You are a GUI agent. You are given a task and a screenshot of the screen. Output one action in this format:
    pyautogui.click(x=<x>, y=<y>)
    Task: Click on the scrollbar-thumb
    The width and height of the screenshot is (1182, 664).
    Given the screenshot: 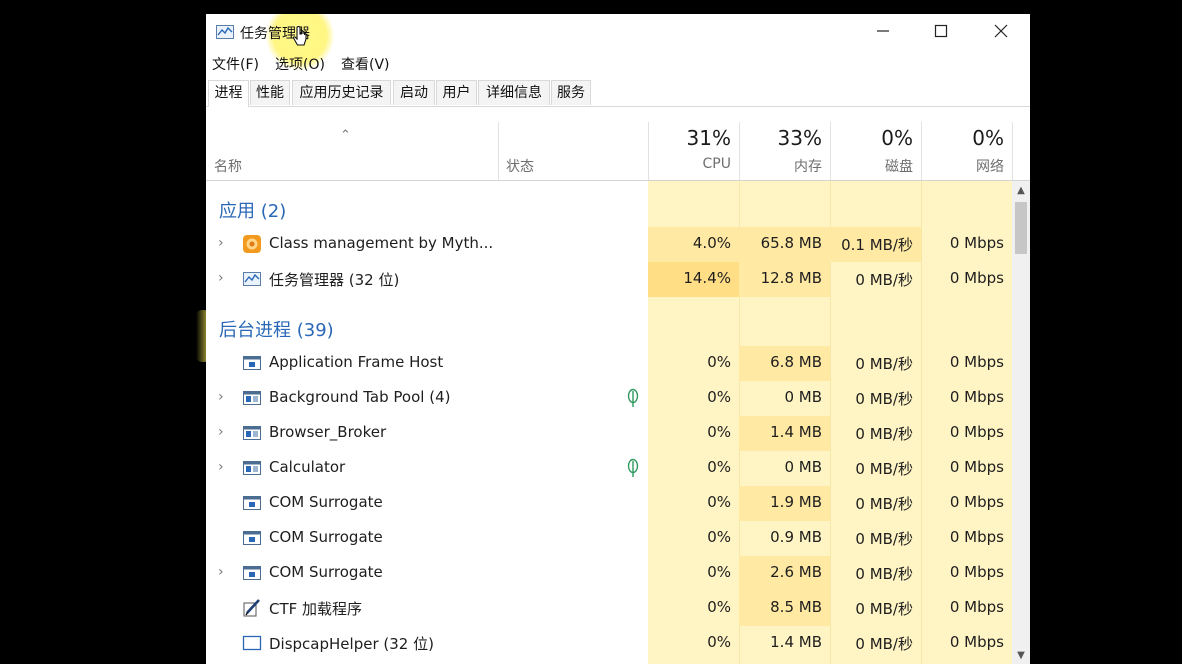 What is the action you would take?
    pyautogui.click(x=1021, y=228)
    